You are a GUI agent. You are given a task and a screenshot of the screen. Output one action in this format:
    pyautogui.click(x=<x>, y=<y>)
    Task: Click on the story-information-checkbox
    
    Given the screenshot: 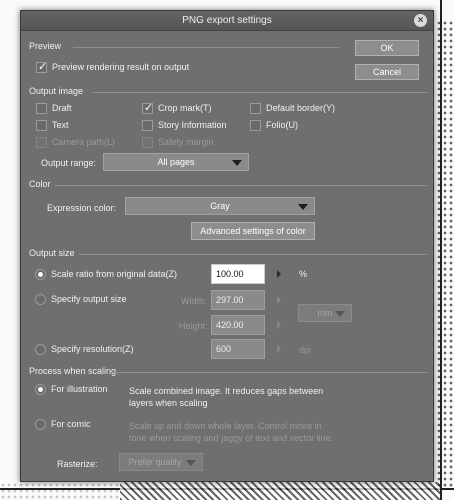 What is the action you would take?
    pyautogui.click(x=147, y=125)
    